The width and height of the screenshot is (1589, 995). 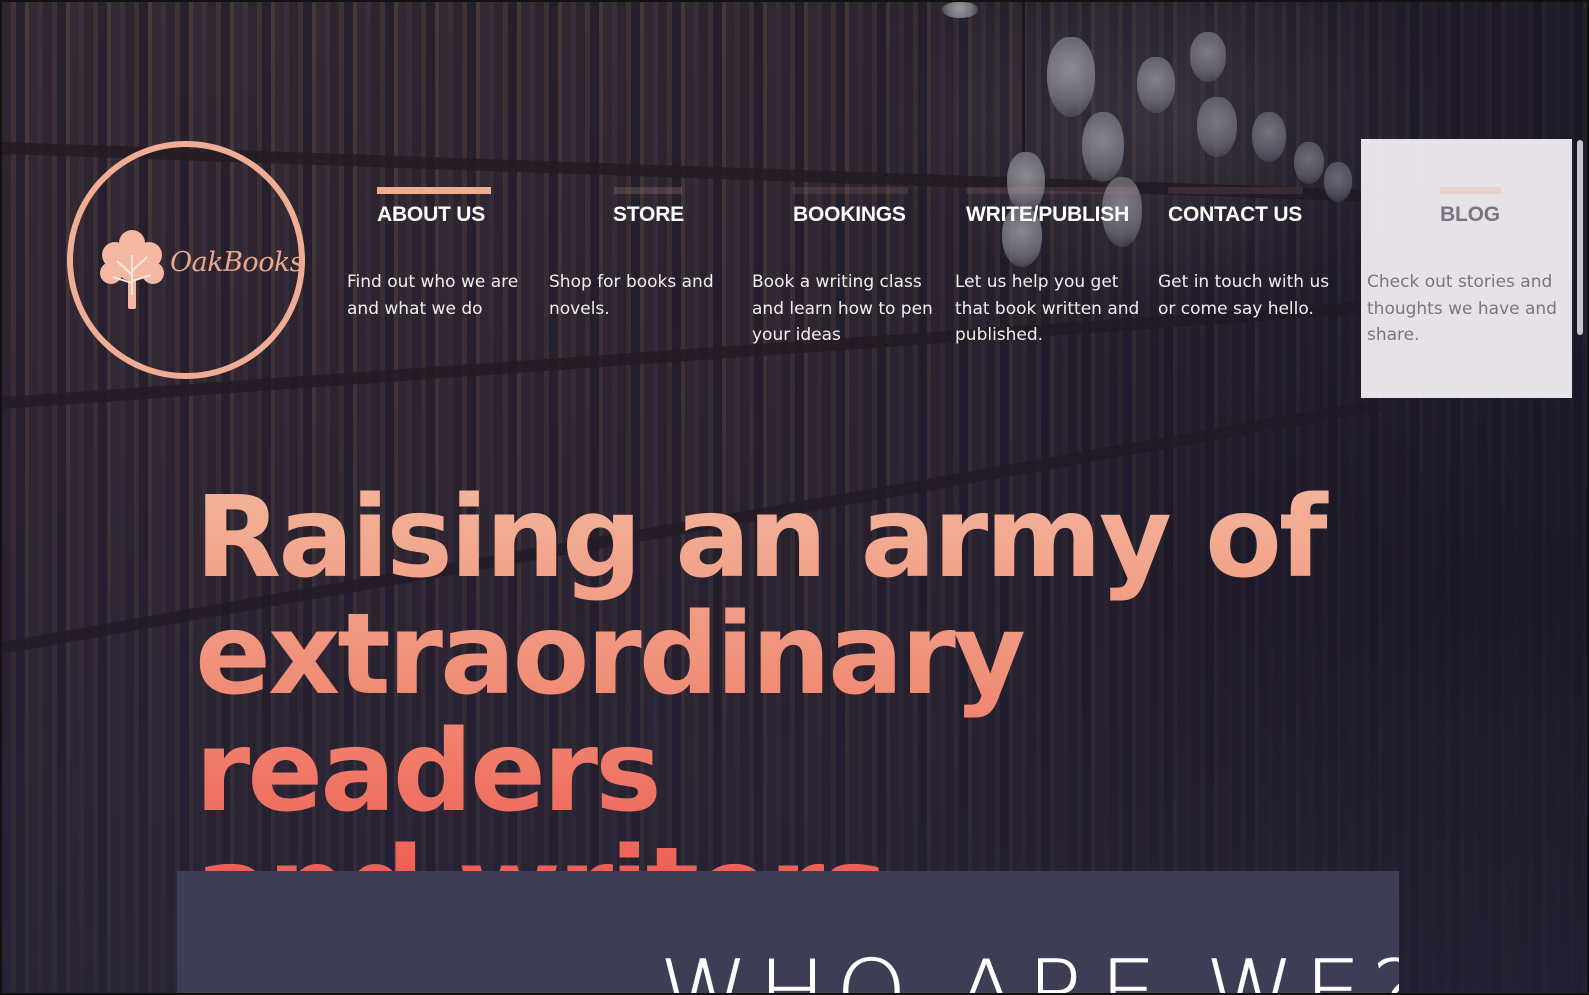 What do you see at coordinates (1048, 214) in the screenshot?
I see `nav-label-write-publish: WRITE/PUBLISH` at bounding box center [1048, 214].